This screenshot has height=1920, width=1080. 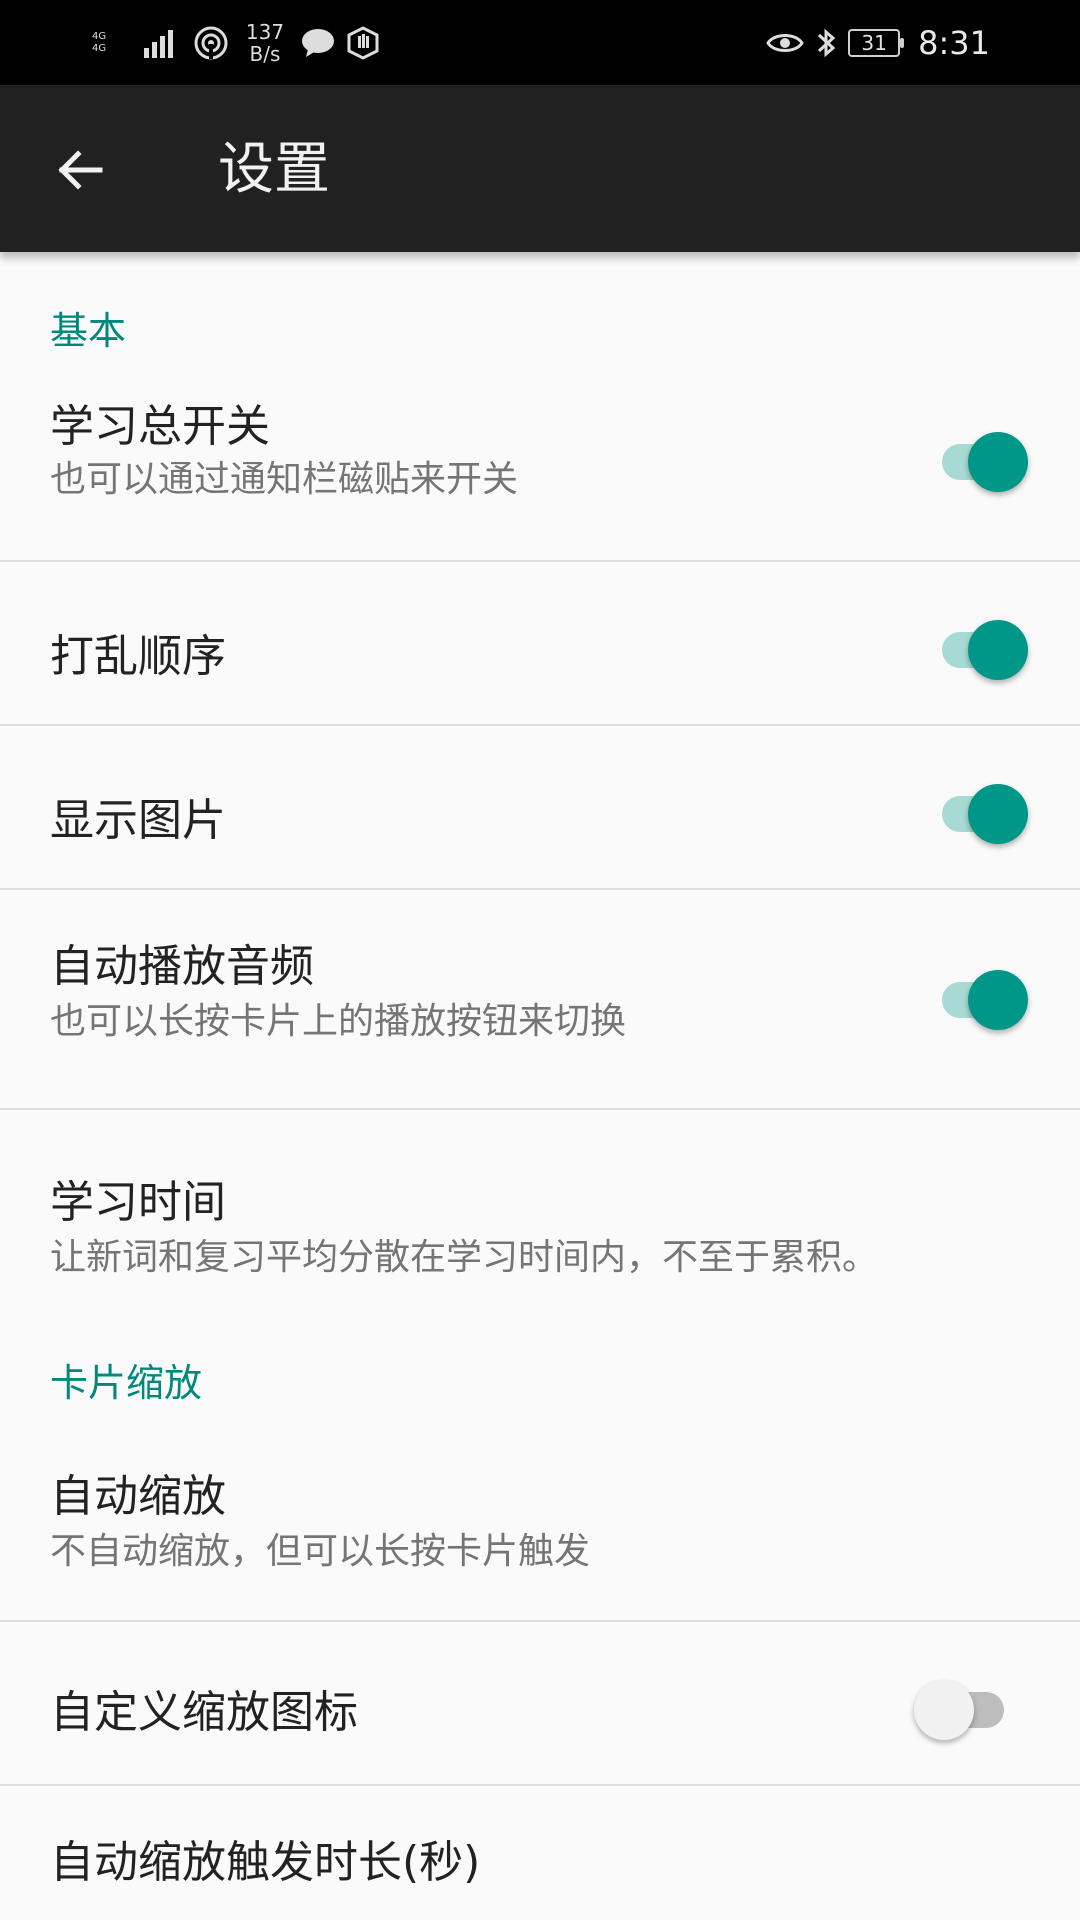 I want to click on setting-subtitle: 也可以通过通知栏磁贴来开关, so click(x=284, y=479).